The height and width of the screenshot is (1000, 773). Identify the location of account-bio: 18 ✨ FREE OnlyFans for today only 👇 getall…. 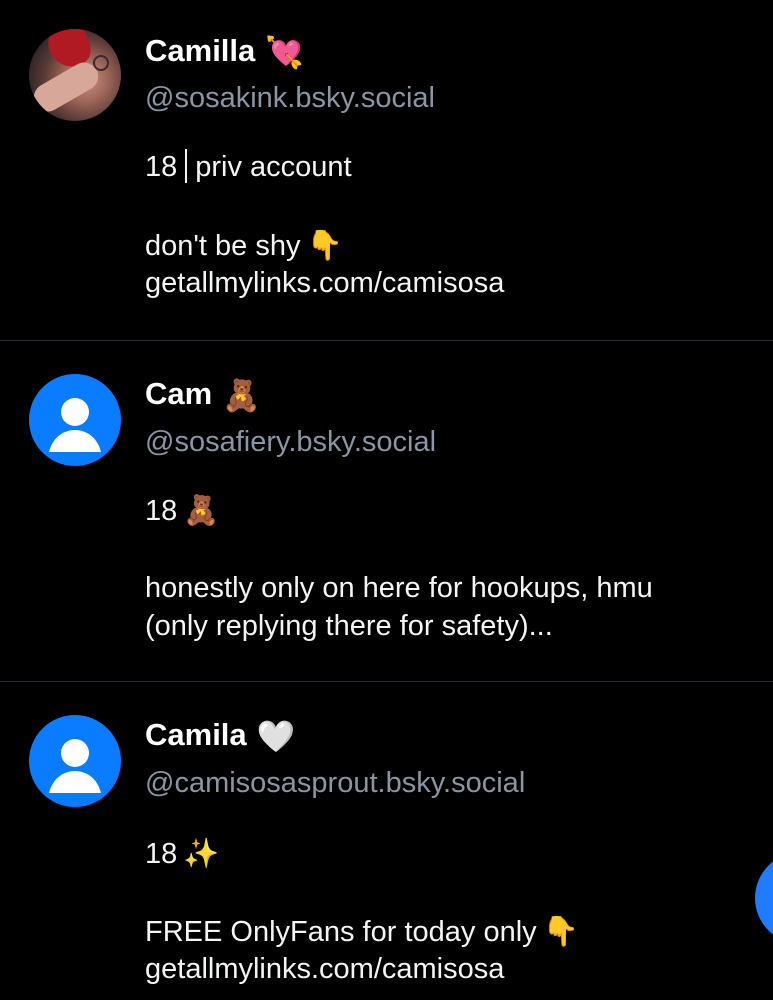
(362, 911).